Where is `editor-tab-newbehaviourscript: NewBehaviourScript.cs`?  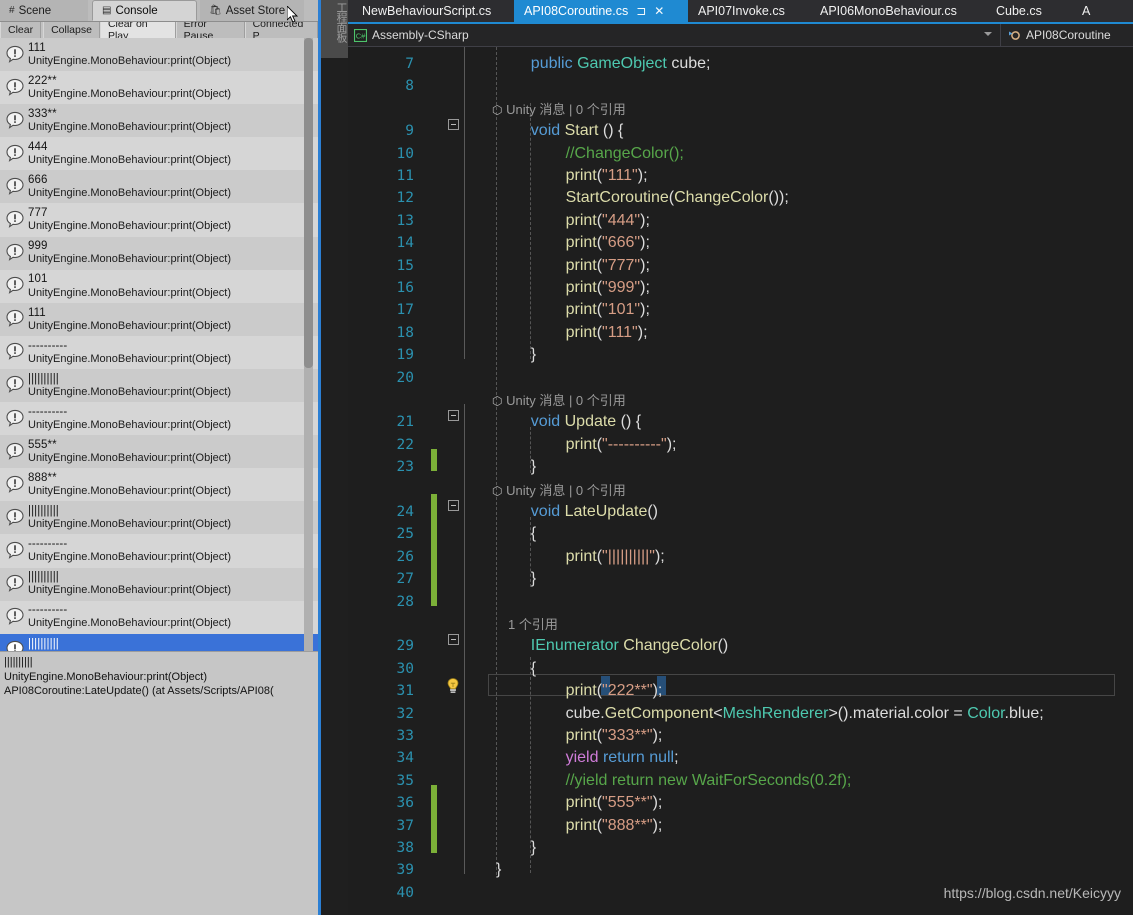
editor-tab-newbehaviourscript: NewBehaviourScript.cs is located at coordinates (433, 11).